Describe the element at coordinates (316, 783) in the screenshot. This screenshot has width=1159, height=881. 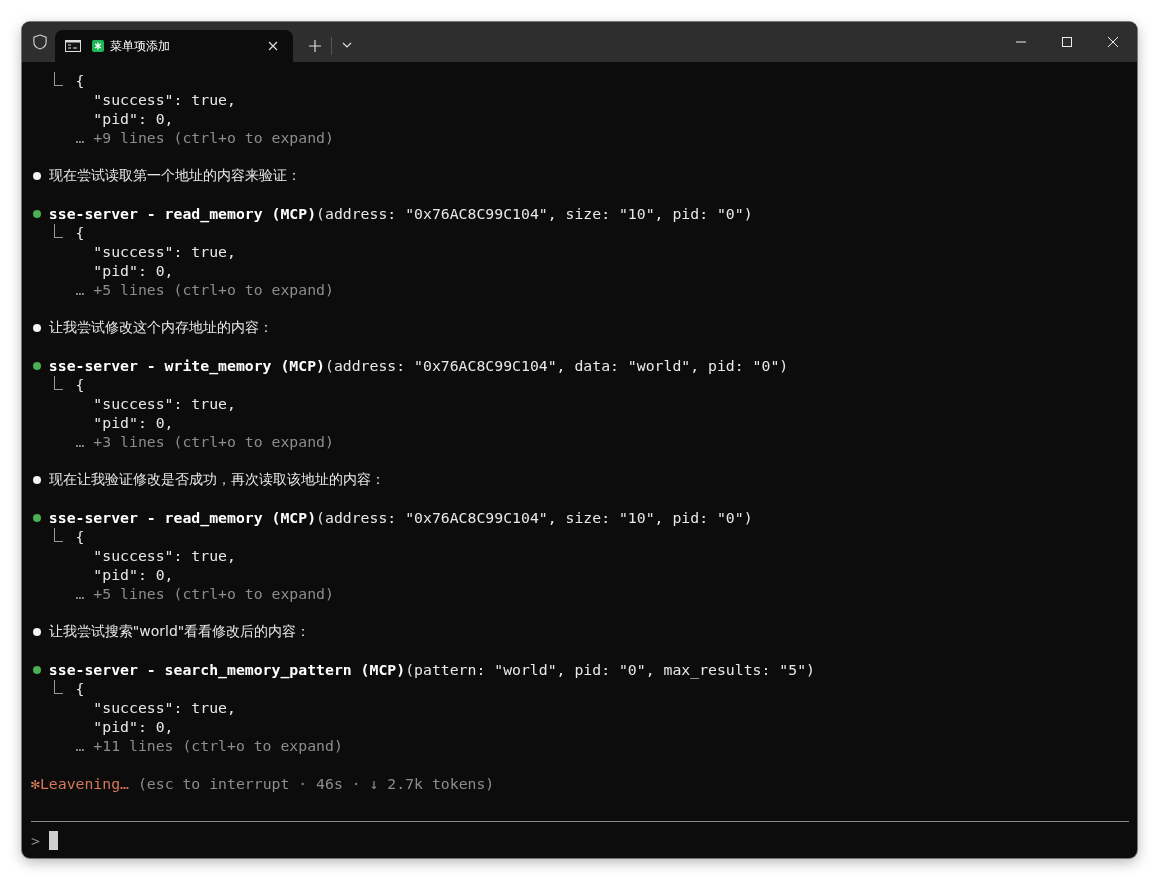
I see `status-detail: (esc to interrupt · 46s · ↓ 2.7k tokens)` at that location.